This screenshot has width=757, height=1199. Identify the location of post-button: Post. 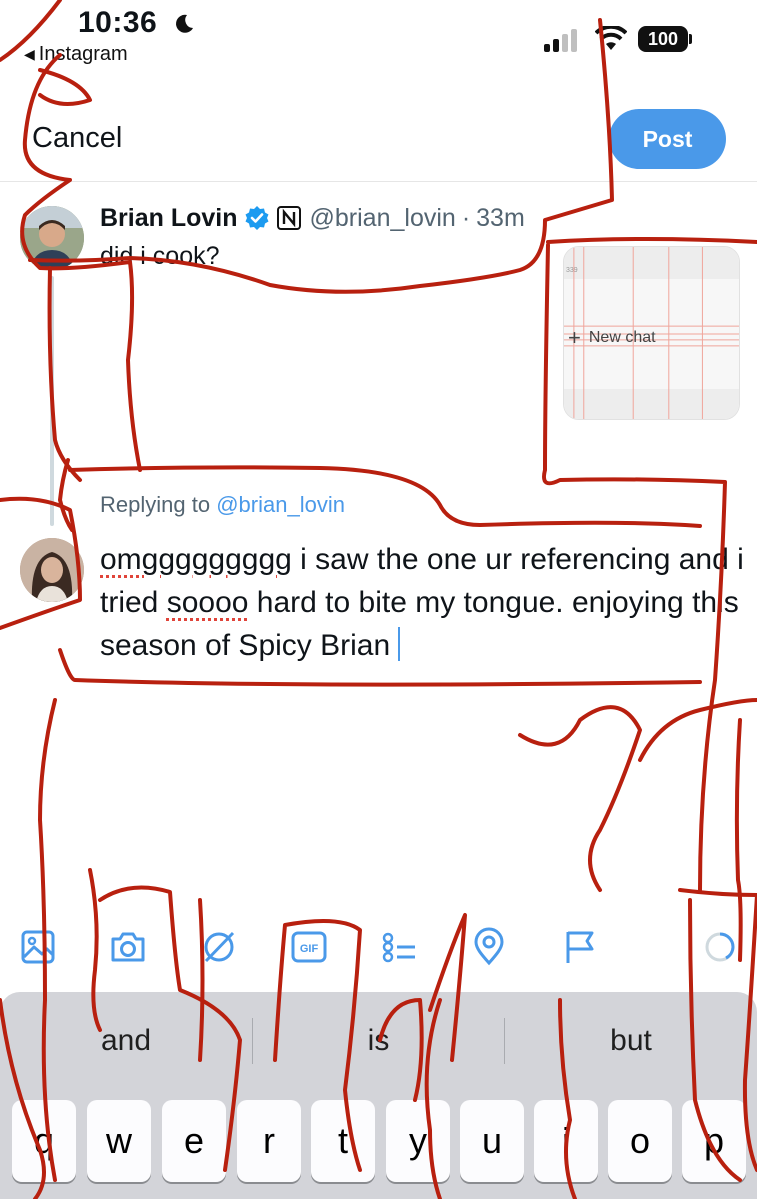
(667, 139).